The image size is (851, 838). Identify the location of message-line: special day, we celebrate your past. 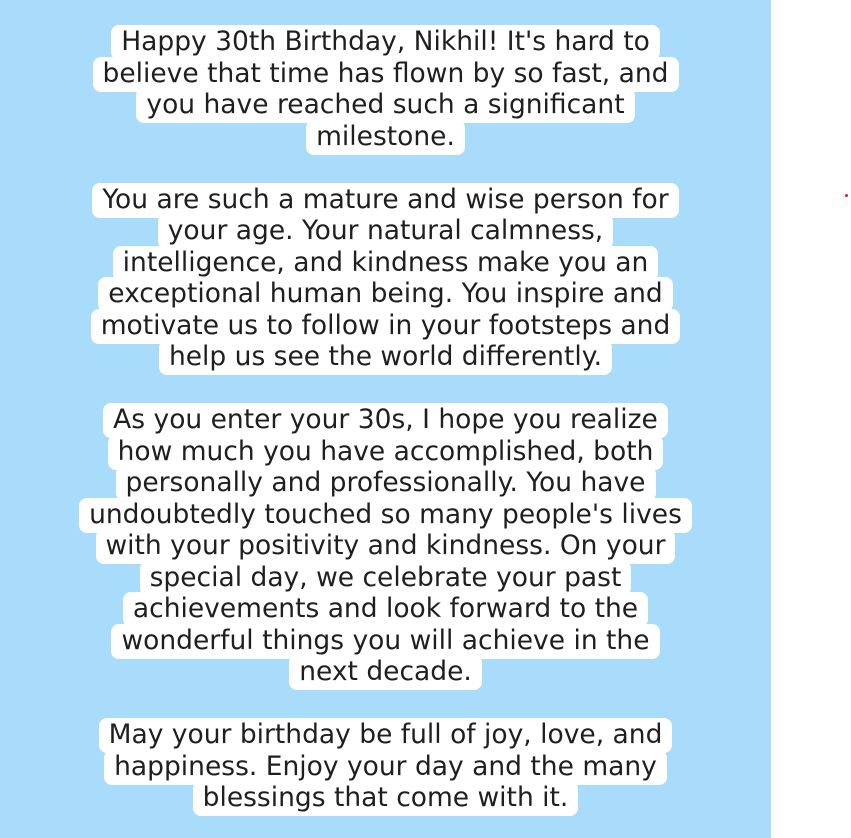
(385, 578).